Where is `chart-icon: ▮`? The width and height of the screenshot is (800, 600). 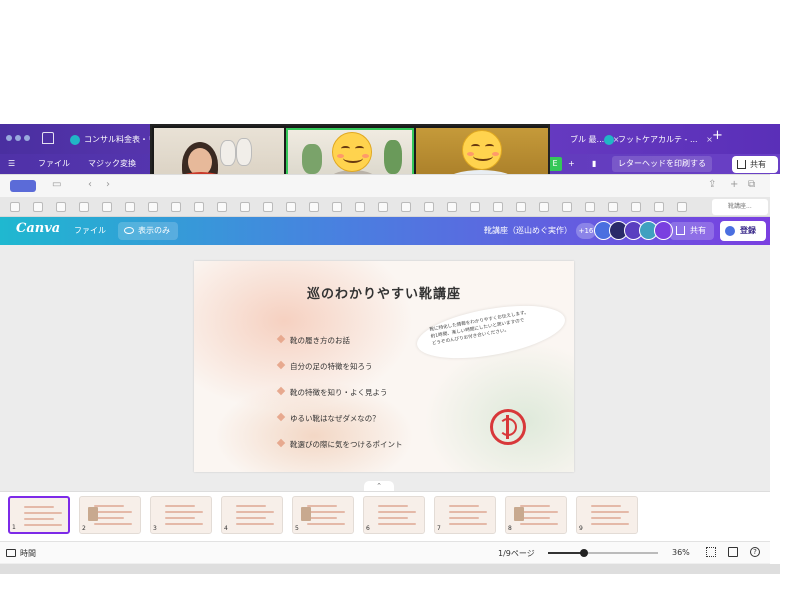
chart-icon: ▮ is located at coordinates (594, 164).